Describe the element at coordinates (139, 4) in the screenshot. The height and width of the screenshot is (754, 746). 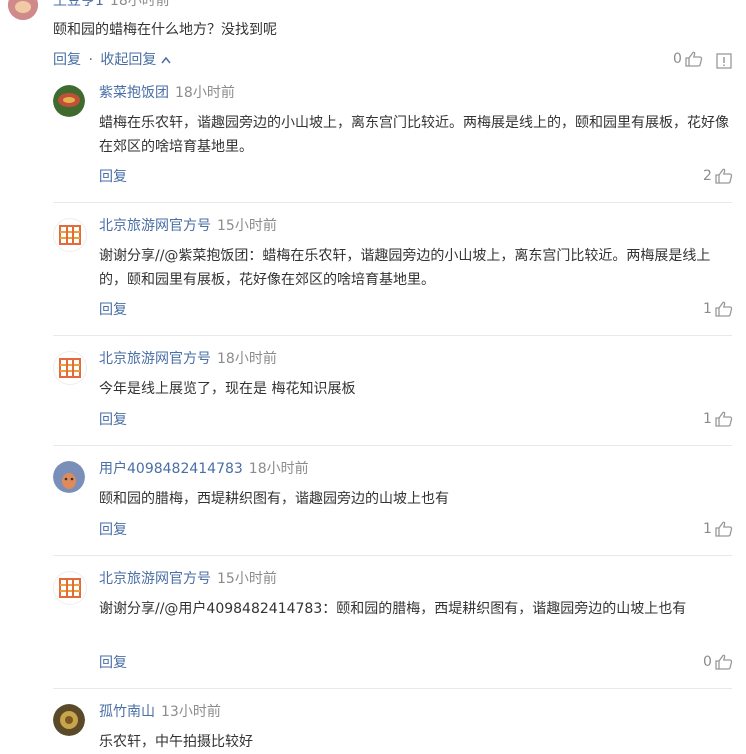
I see `comment-time: 18小时前` at that location.